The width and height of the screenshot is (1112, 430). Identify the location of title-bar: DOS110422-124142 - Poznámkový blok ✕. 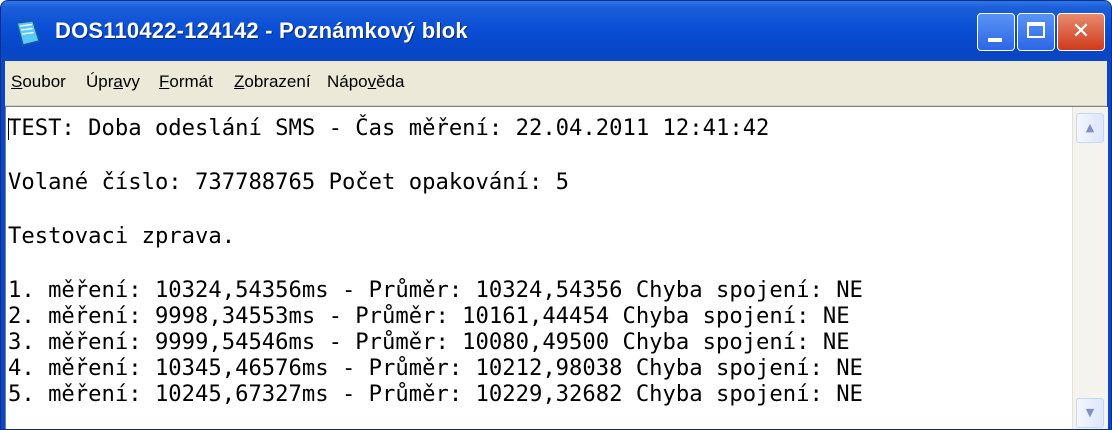
(556, 31).